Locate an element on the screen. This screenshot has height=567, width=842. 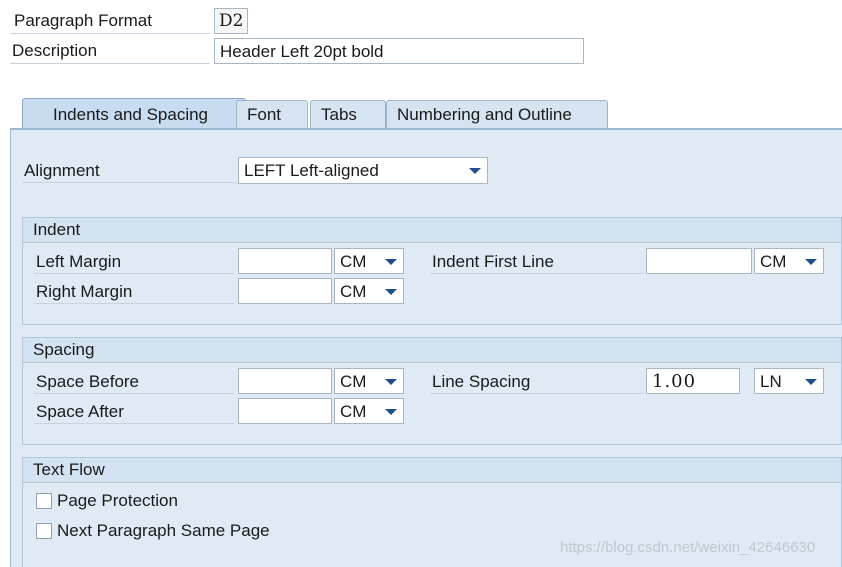
space-after-unit-select: CM is located at coordinates (369, 411).